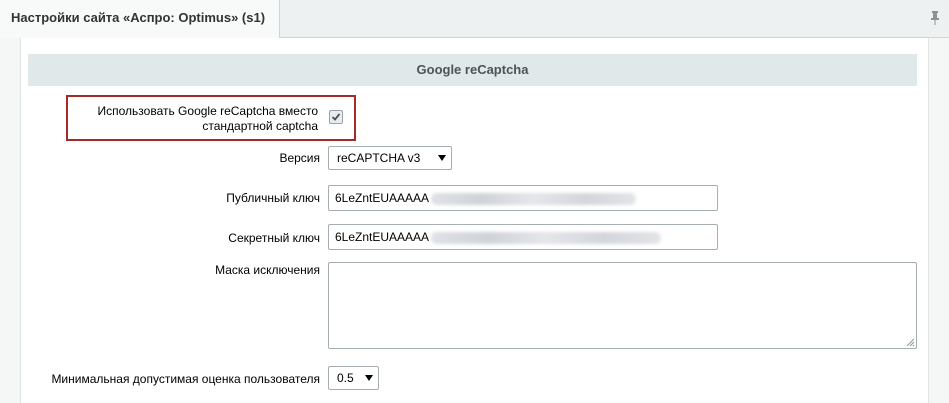  What do you see at coordinates (622, 305) in the screenshot?
I see `exclusion-mask-textarea` at bounding box center [622, 305].